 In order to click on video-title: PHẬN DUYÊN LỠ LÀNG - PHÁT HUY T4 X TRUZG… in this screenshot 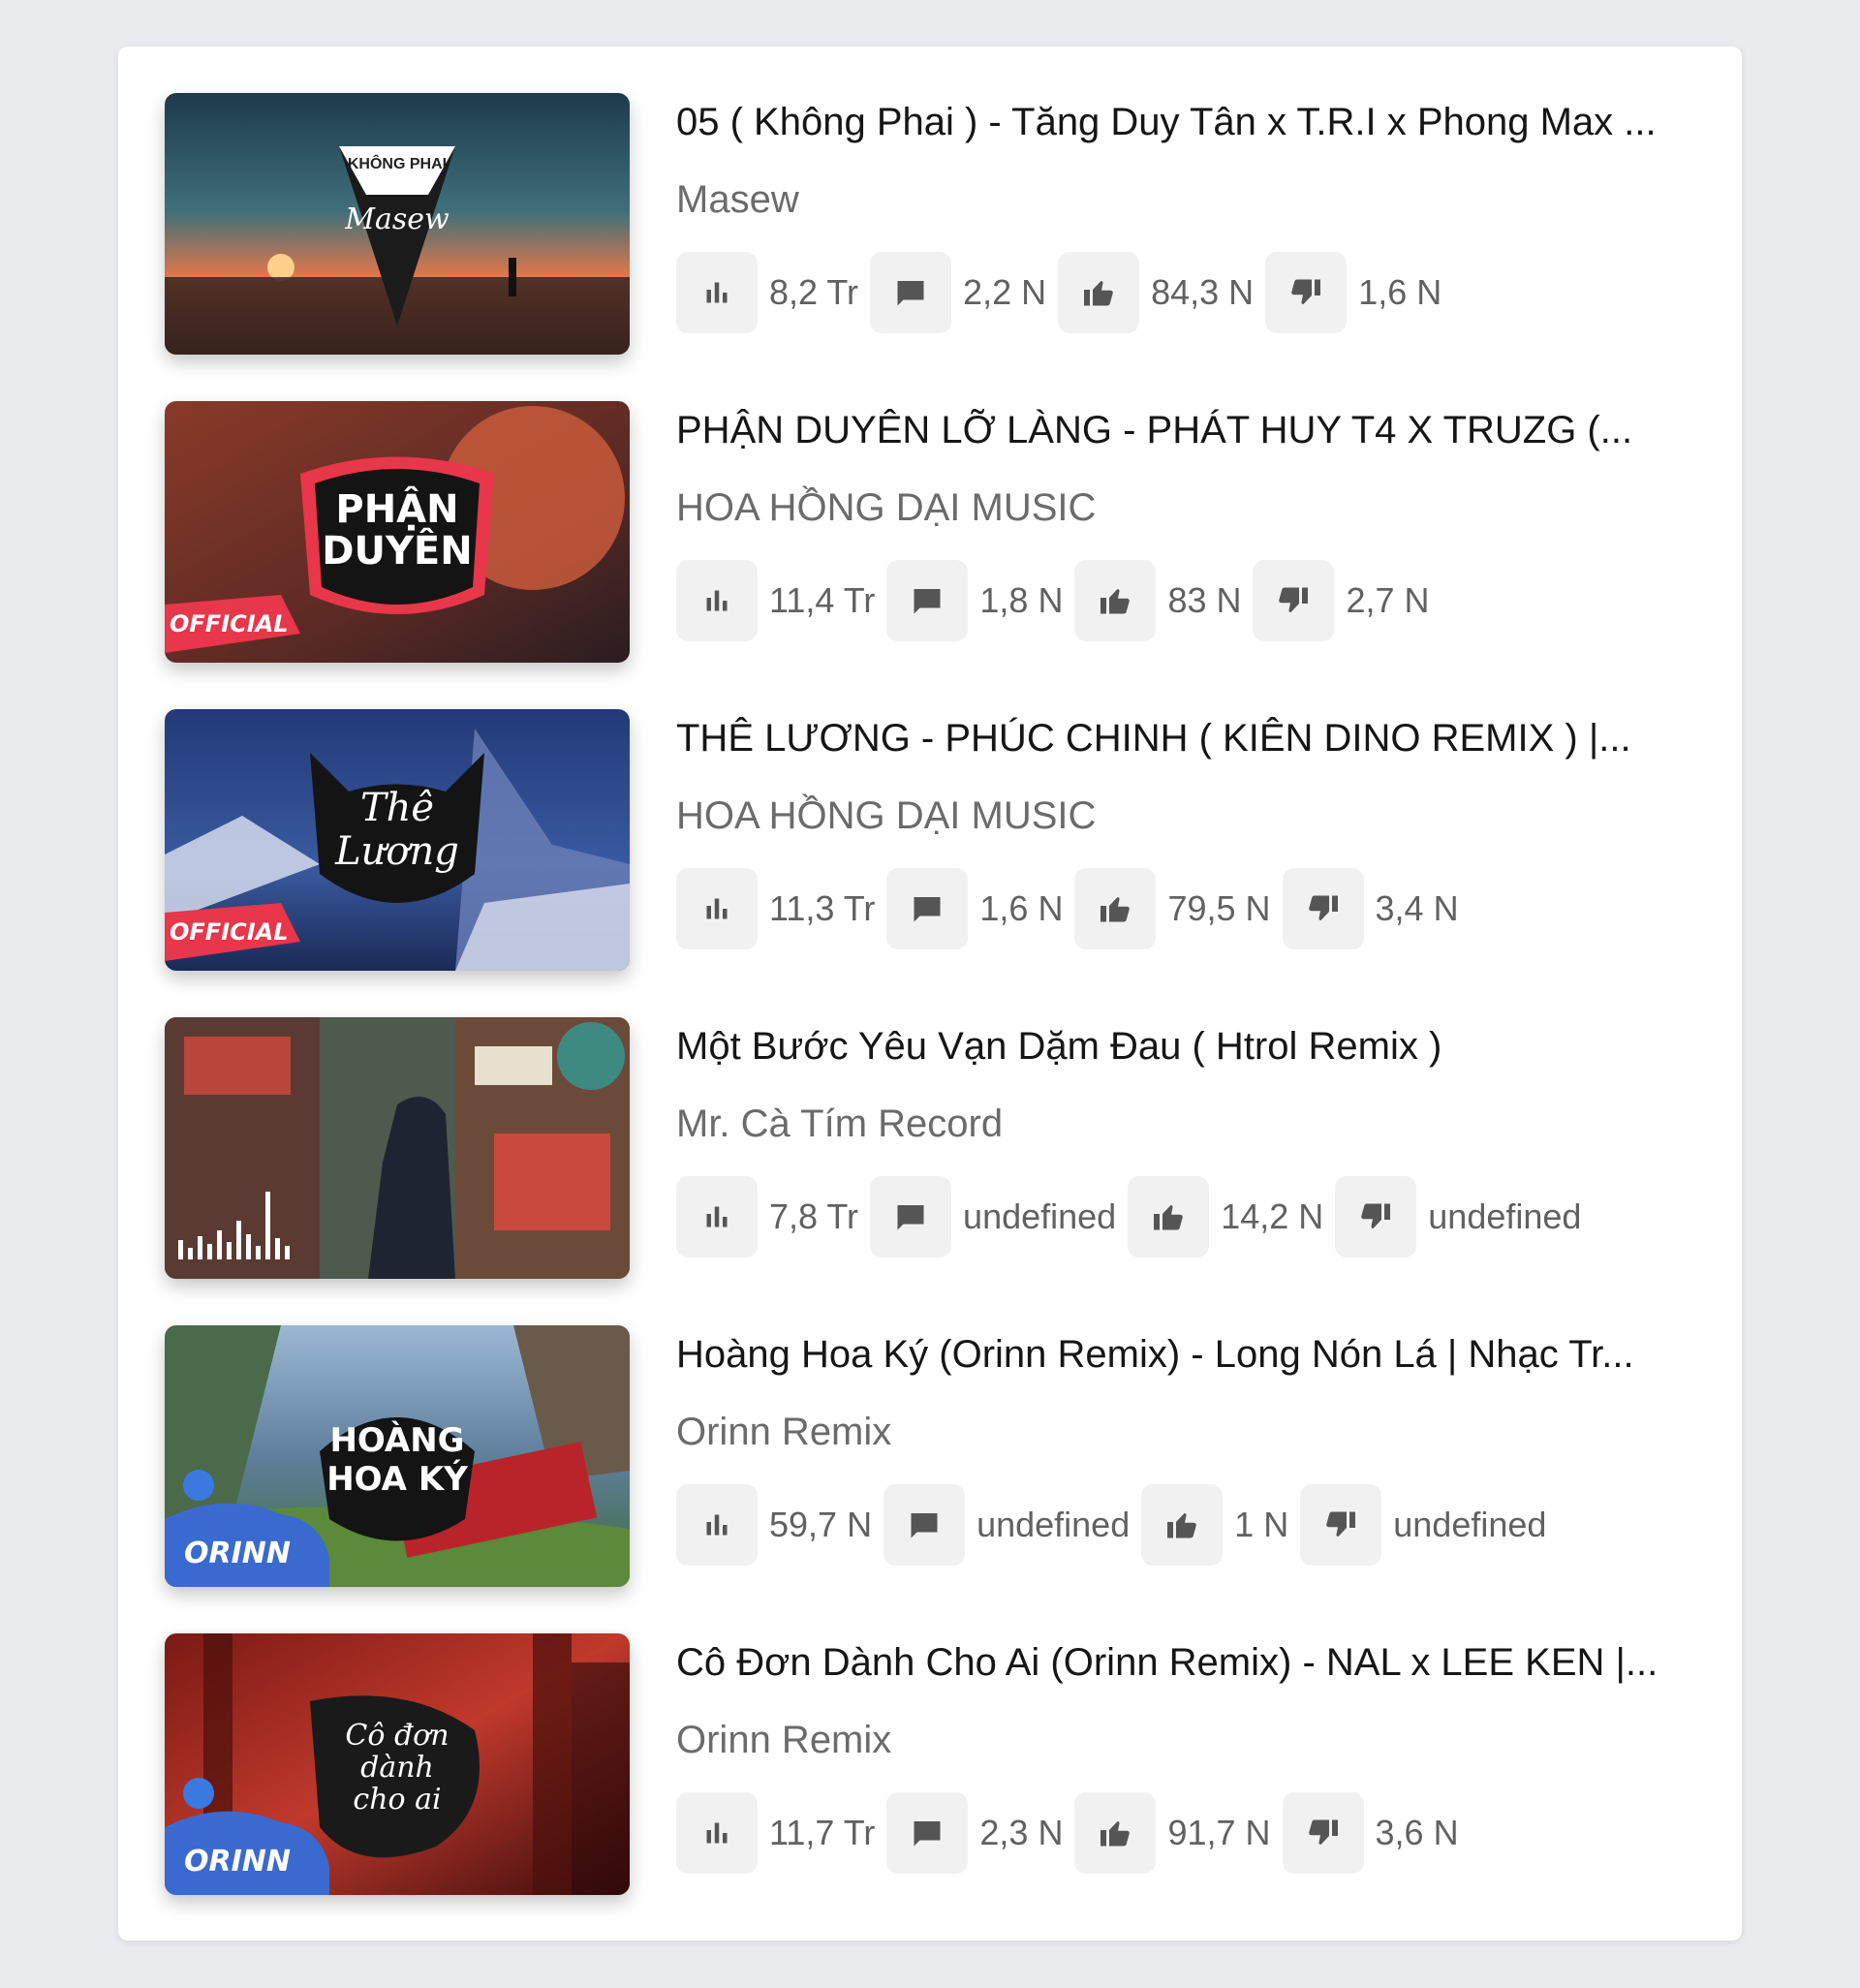, I will do `click(1190, 429)`.